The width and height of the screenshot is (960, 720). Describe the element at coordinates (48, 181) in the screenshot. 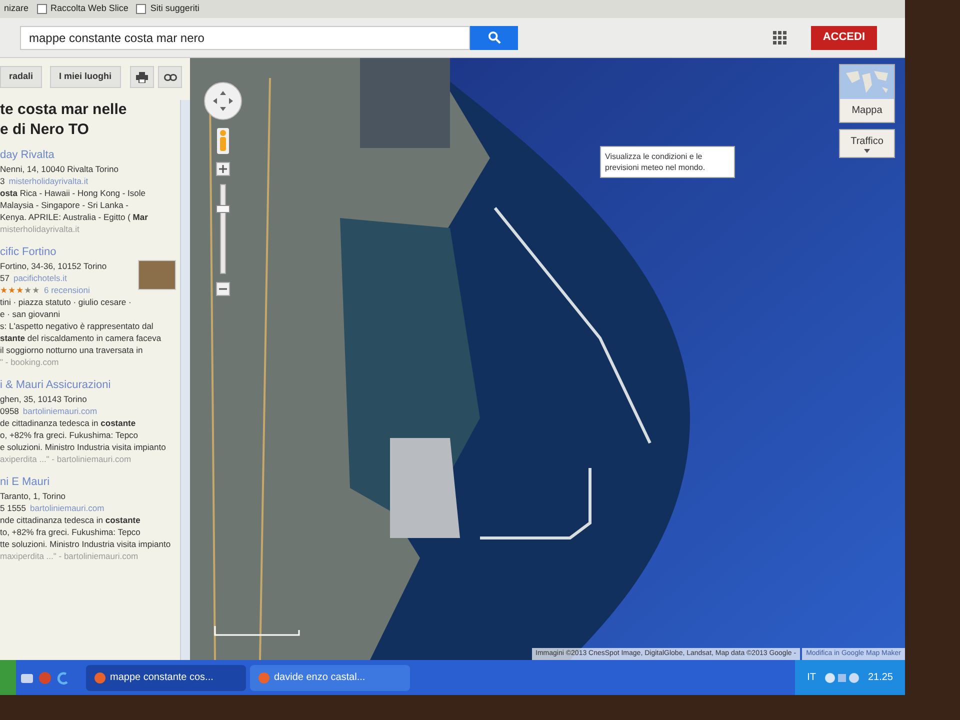

I see `result-website-link: misterholidayrivalta.it` at that location.